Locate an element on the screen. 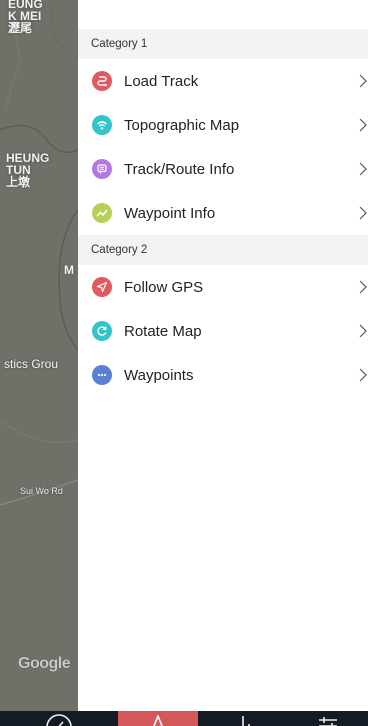 The width and height of the screenshot is (368, 726). stats-bars-icon is located at coordinates (246, 721).